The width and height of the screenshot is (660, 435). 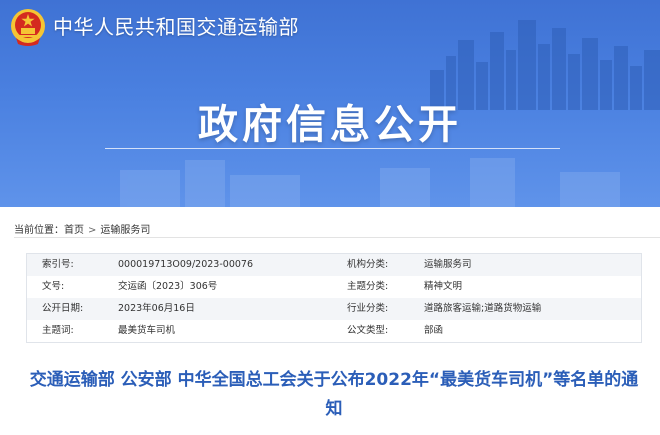 What do you see at coordinates (125, 230) in the screenshot?
I see `breadcrumb-department-link: 运输服务司` at bounding box center [125, 230].